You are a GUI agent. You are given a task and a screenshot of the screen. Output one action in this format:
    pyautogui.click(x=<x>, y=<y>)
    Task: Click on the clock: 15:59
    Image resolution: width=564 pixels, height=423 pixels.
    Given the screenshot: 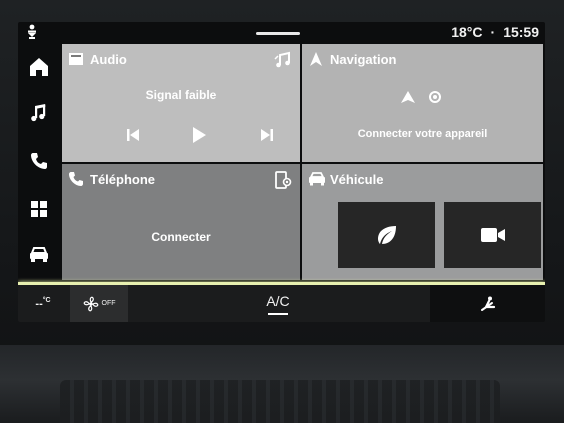 What is the action you would take?
    pyautogui.click(x=521, y=32)
    